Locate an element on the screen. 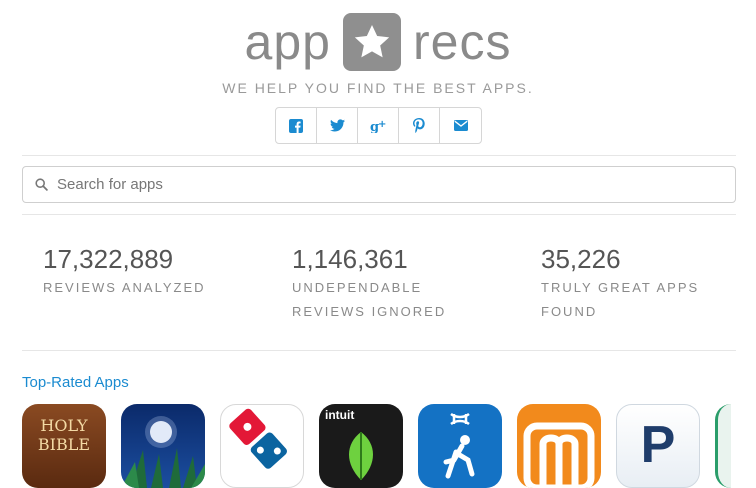 The height and width of the screenshot is (488, 756). facebook-icon is located at coordinates (296, 125).